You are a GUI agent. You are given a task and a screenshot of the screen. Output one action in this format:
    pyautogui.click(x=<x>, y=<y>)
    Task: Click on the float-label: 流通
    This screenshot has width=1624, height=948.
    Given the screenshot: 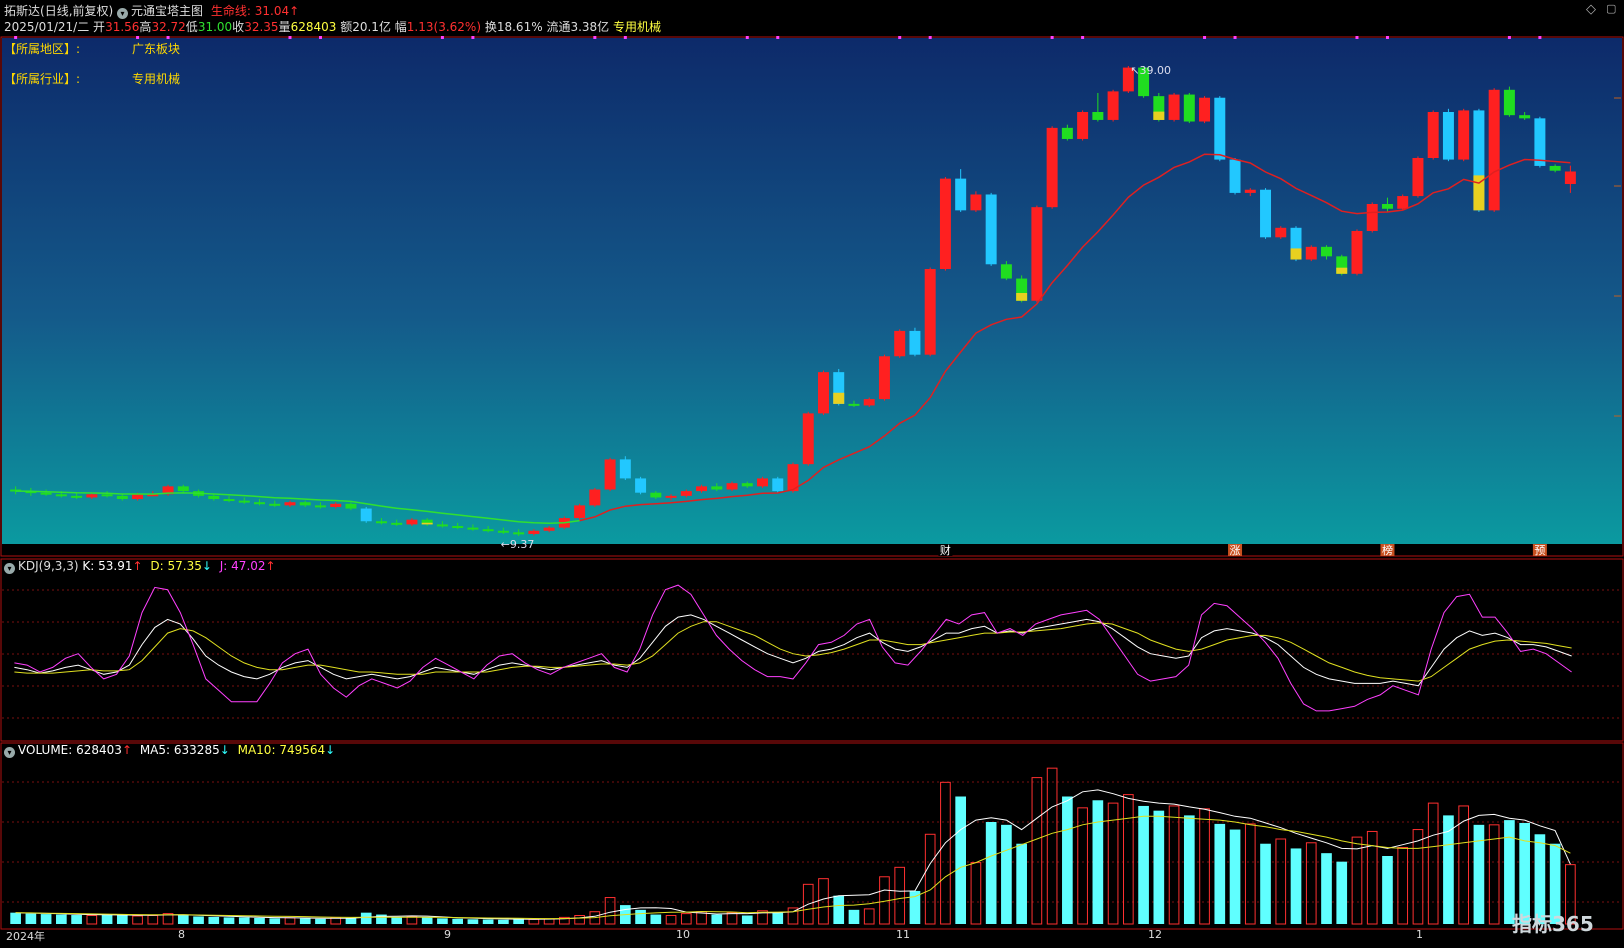 What is the action you would take?
    pyautogui.click(x=558, y=27)
    